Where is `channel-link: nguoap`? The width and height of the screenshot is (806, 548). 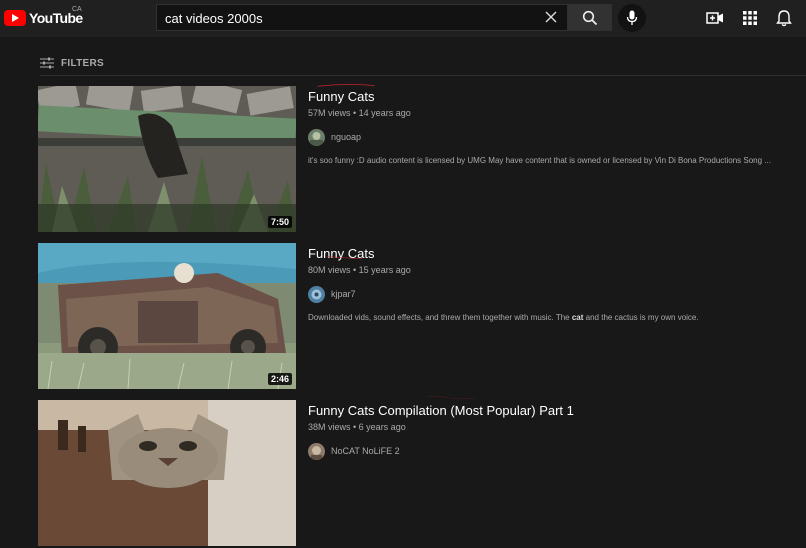
channel-link: nguoap is located at coordinates (334, 137).